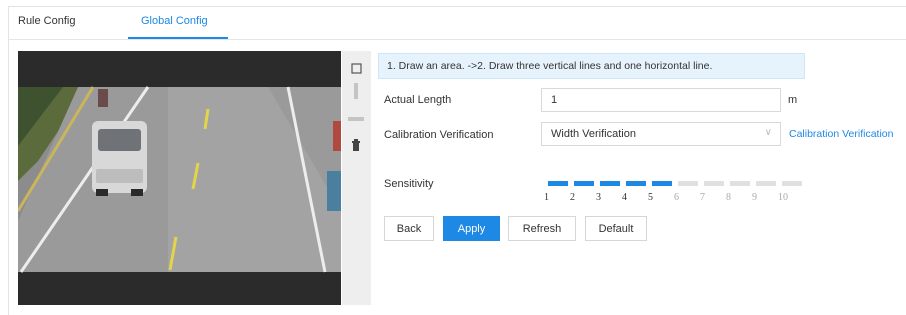 This screenshot has height=315, width=906. I want to click on sensitivity-tick-label: 2, so click(572, 197).